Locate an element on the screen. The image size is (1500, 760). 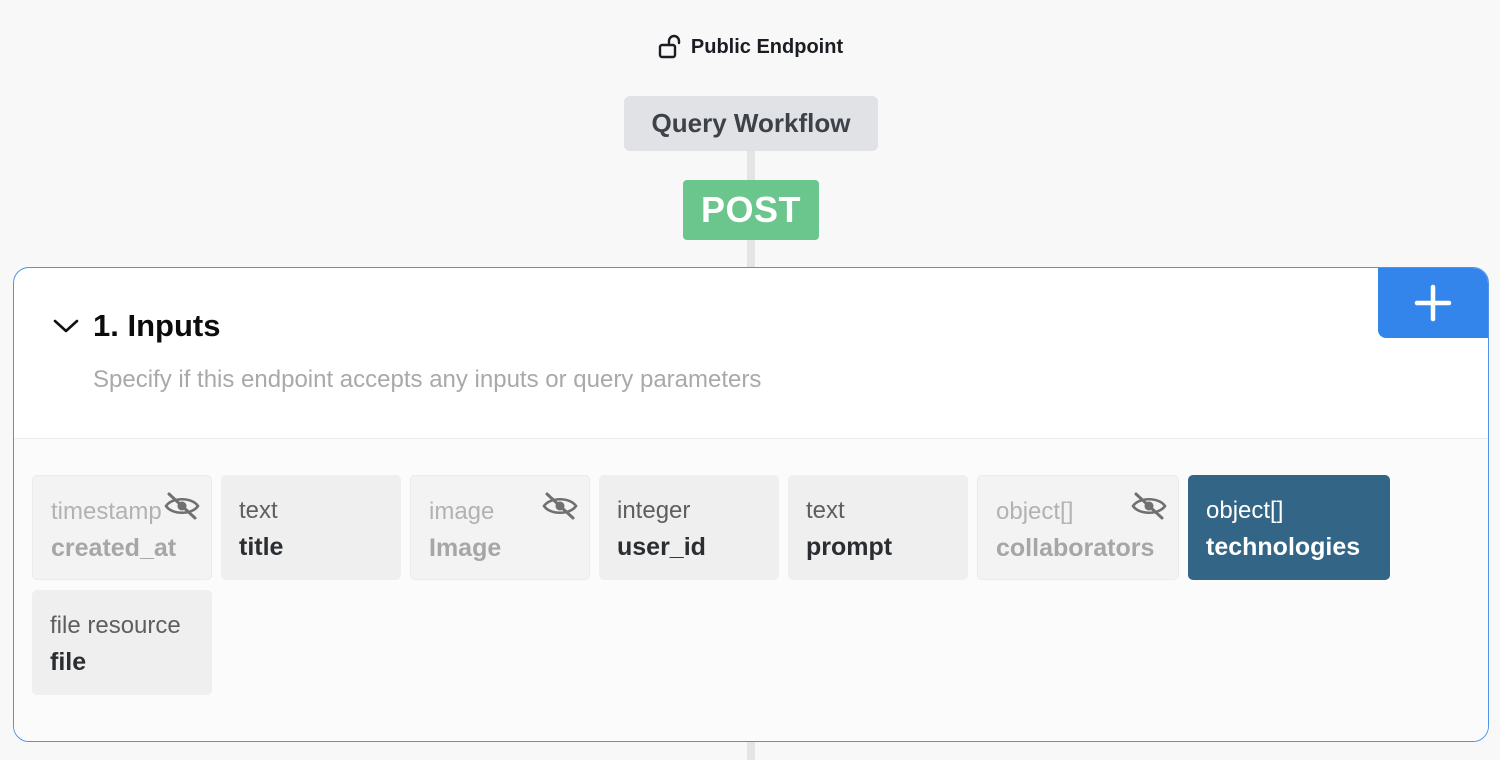
input-field-collaborators: object[] collaborators is located at coordinates (1078, 527).